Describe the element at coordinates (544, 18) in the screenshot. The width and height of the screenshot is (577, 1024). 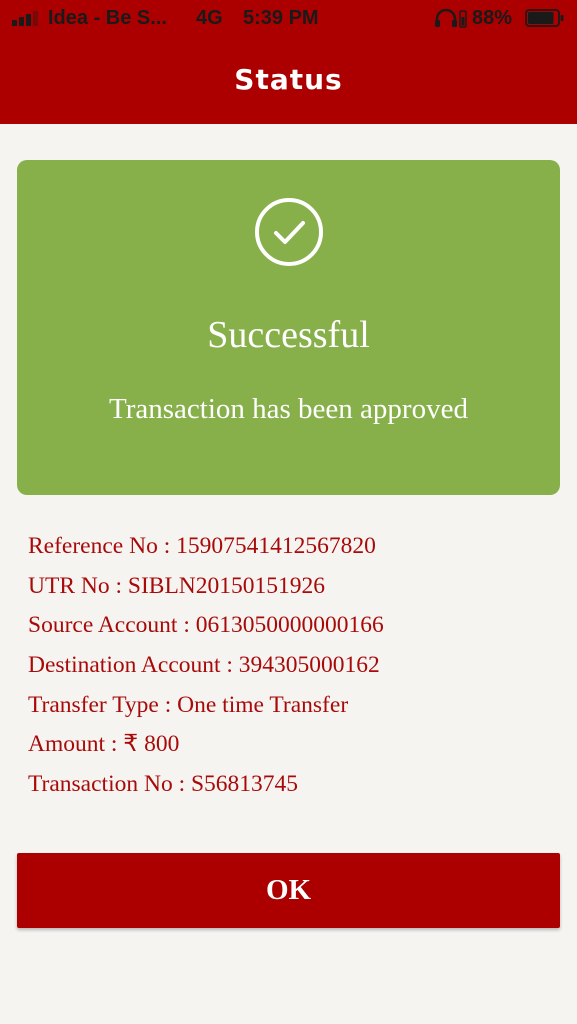
I see `battery-icon` at that location.